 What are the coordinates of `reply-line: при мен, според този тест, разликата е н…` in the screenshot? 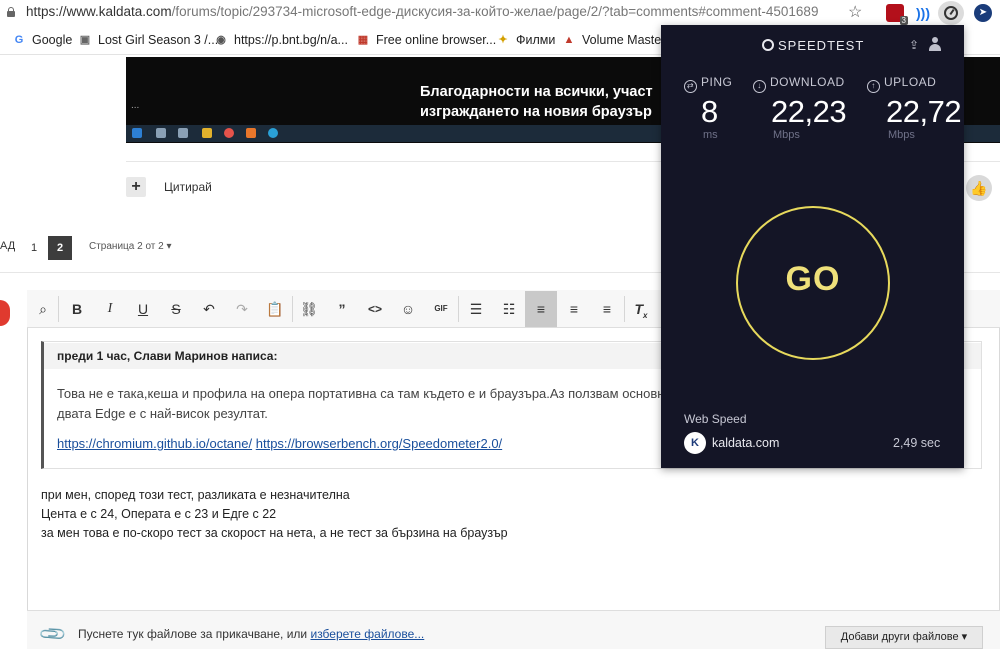 It's located at (195, 495).